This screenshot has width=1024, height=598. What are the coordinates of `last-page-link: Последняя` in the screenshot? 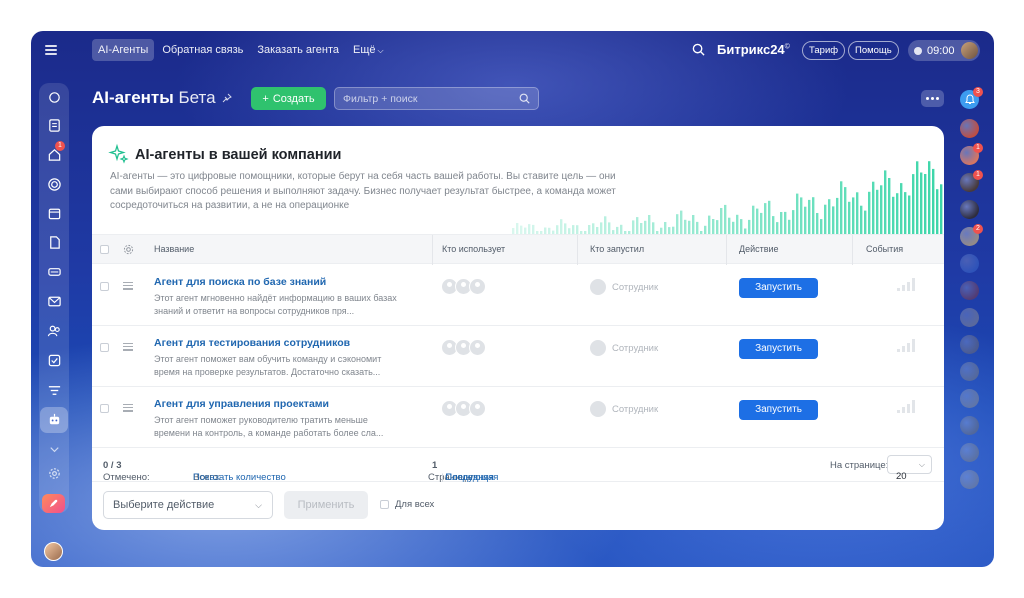 It's located at (469, 477).